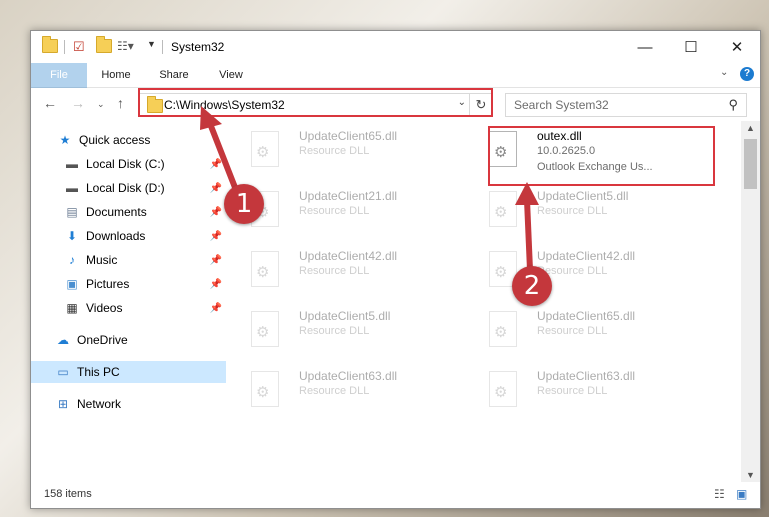 This screenshot has width=769, height=517. What do you see at coordinates (395, 47) in the screenshot?
I see `title-bar: ☑ ☷▾ ▼ System32 — ☐ ✕` at bounding box center [395, 47].